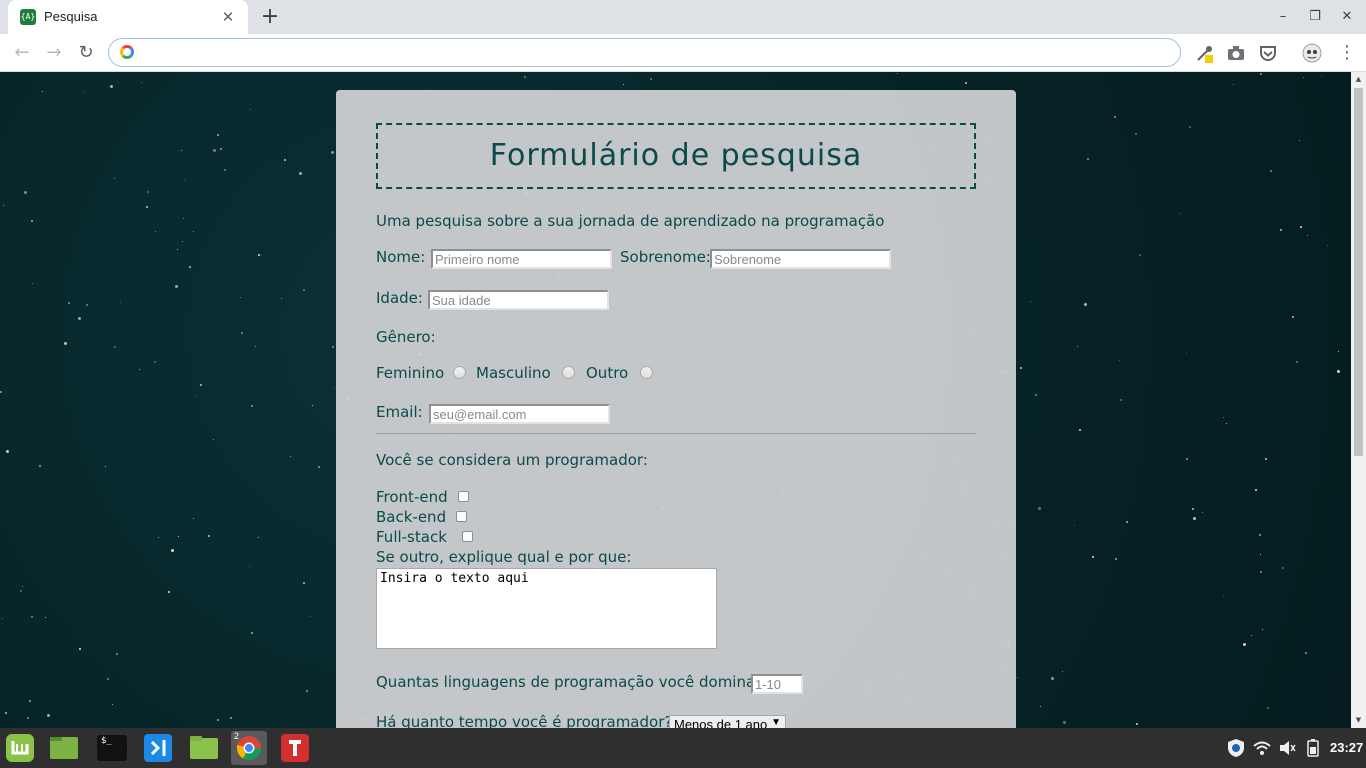  I want to click on surname-input, so click(800, 259).